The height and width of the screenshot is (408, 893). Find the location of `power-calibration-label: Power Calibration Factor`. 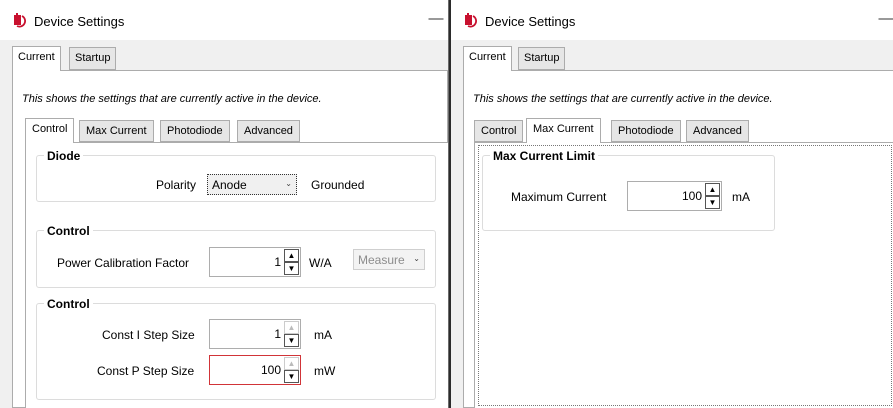

power-calibration-label: Power Calibration Factor is located at coordinates (123, 263).